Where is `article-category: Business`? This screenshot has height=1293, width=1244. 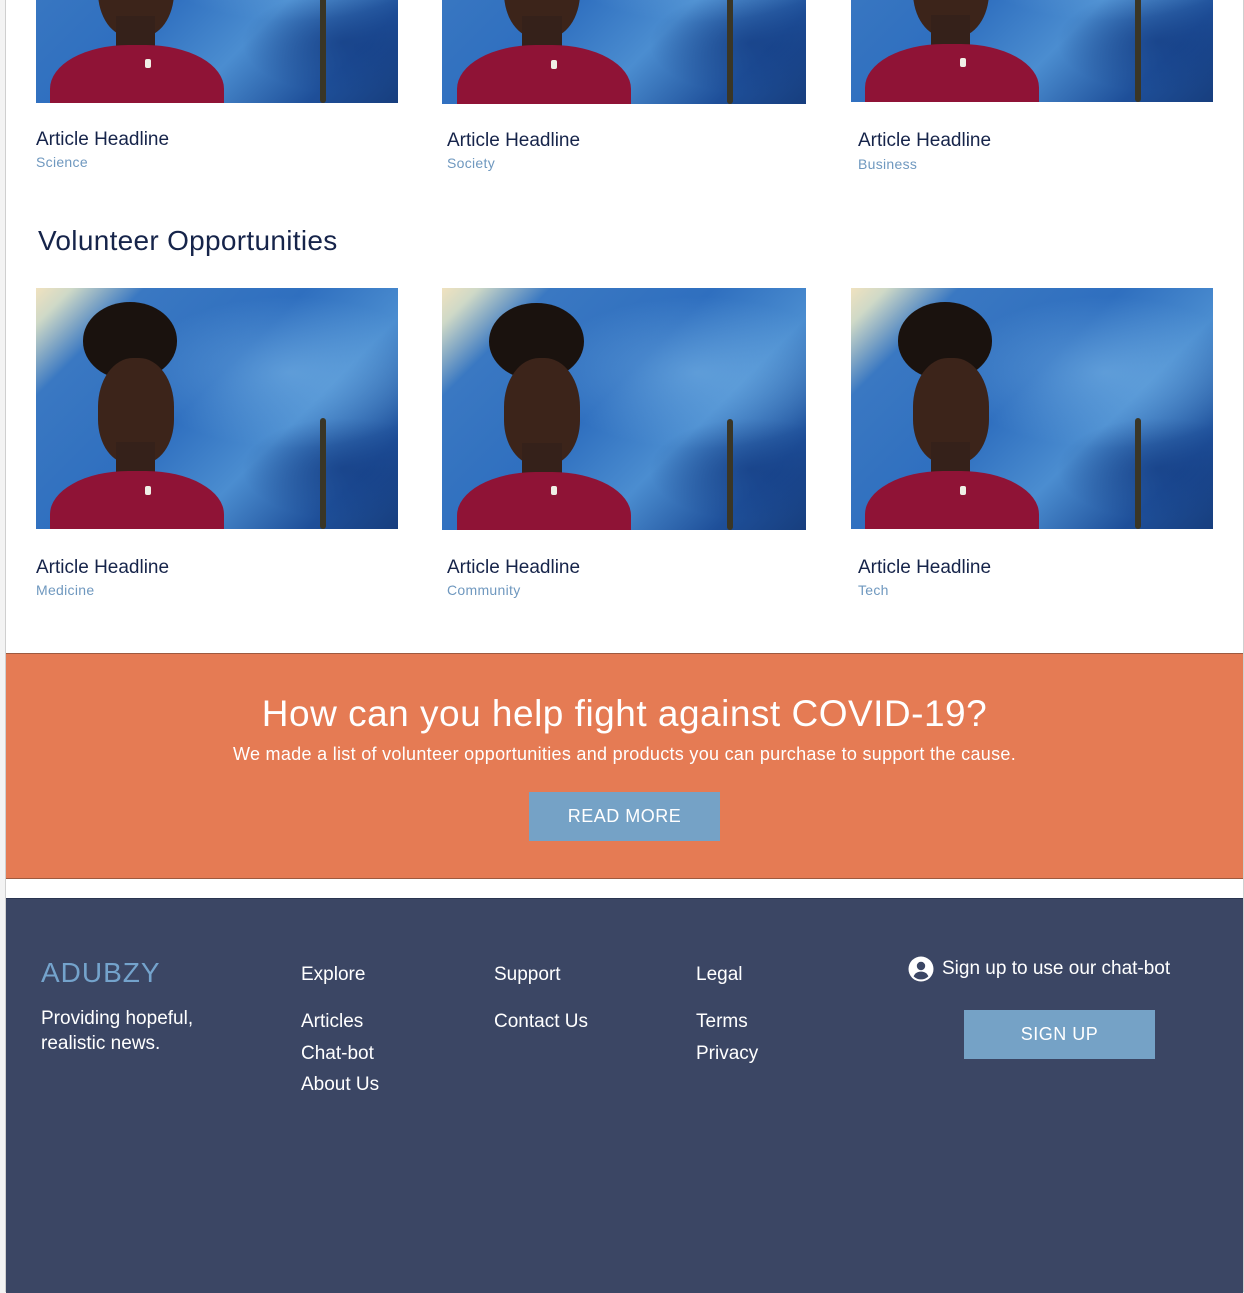 article-category: Business is located at coordinates (887, 164).